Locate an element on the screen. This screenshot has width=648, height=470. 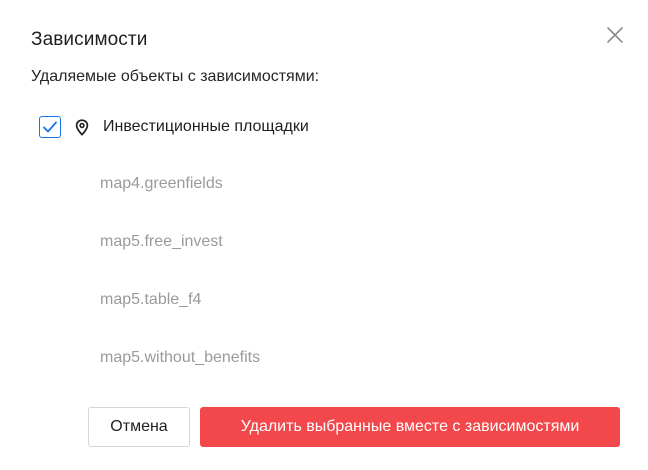
close-icon is located at coordinates (615, 35).